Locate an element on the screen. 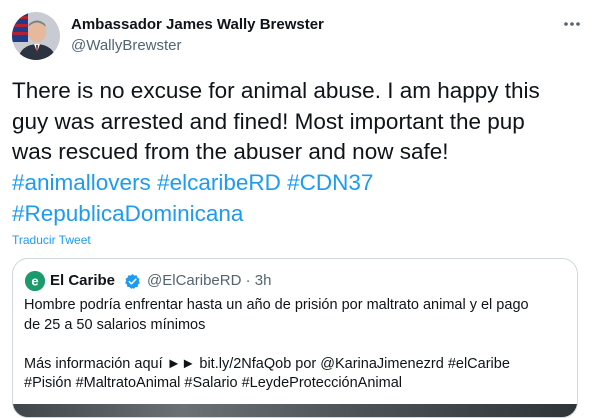 Image resolution: width=598 pixels, height=418 pixels. author-name: Ambassador James Wally Brewster is located at coordinates (197, 24).